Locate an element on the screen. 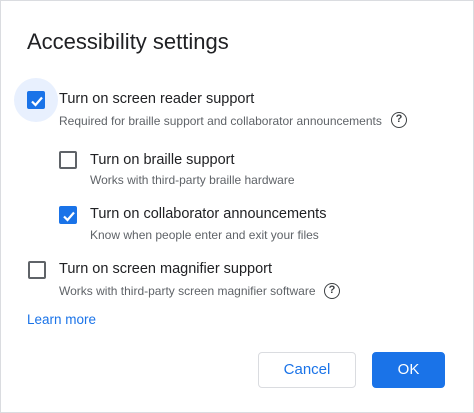 This screenshot has width=474, height=413. screen-reader-label: Turn on screen reader support is located at coordinates (156, 99).